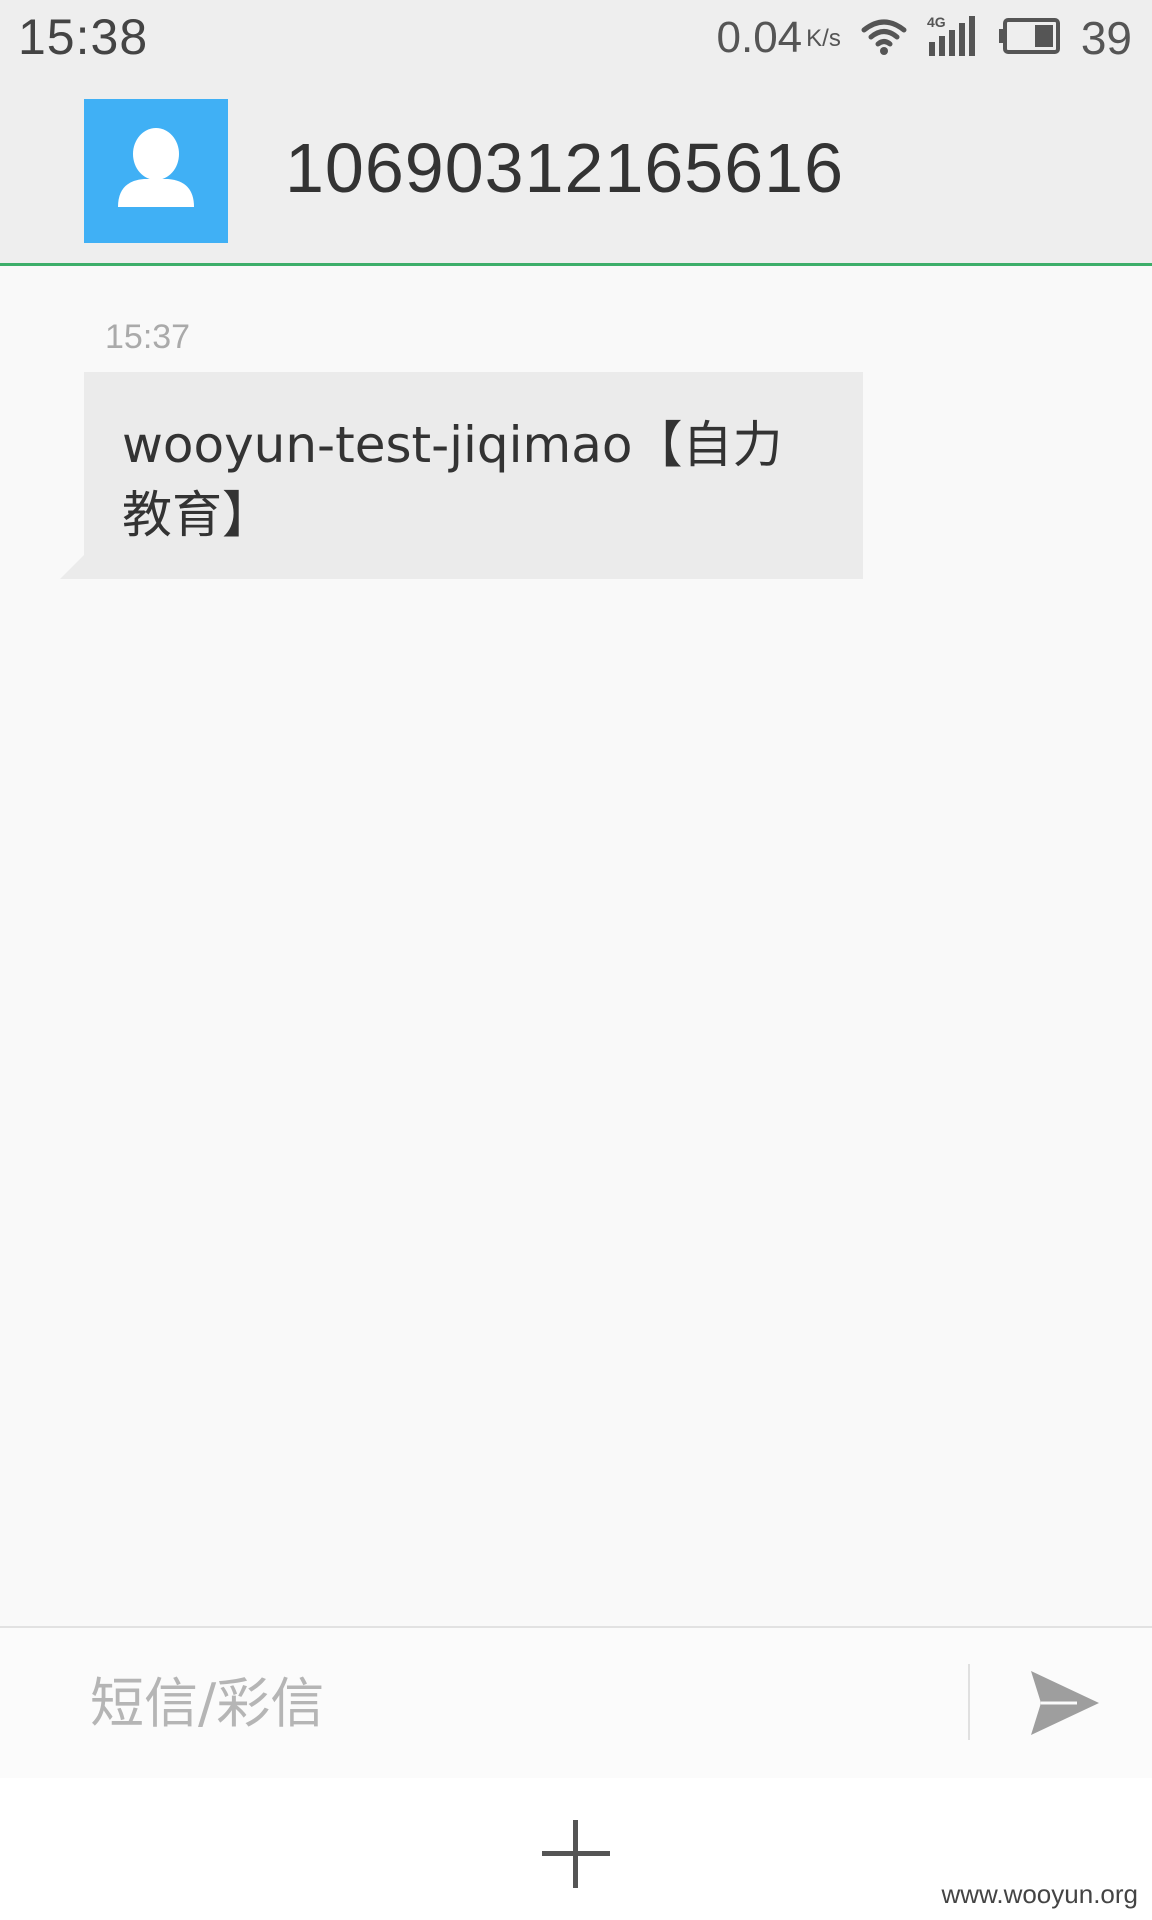  I want to click on composer-divider, so click(969, 1702).